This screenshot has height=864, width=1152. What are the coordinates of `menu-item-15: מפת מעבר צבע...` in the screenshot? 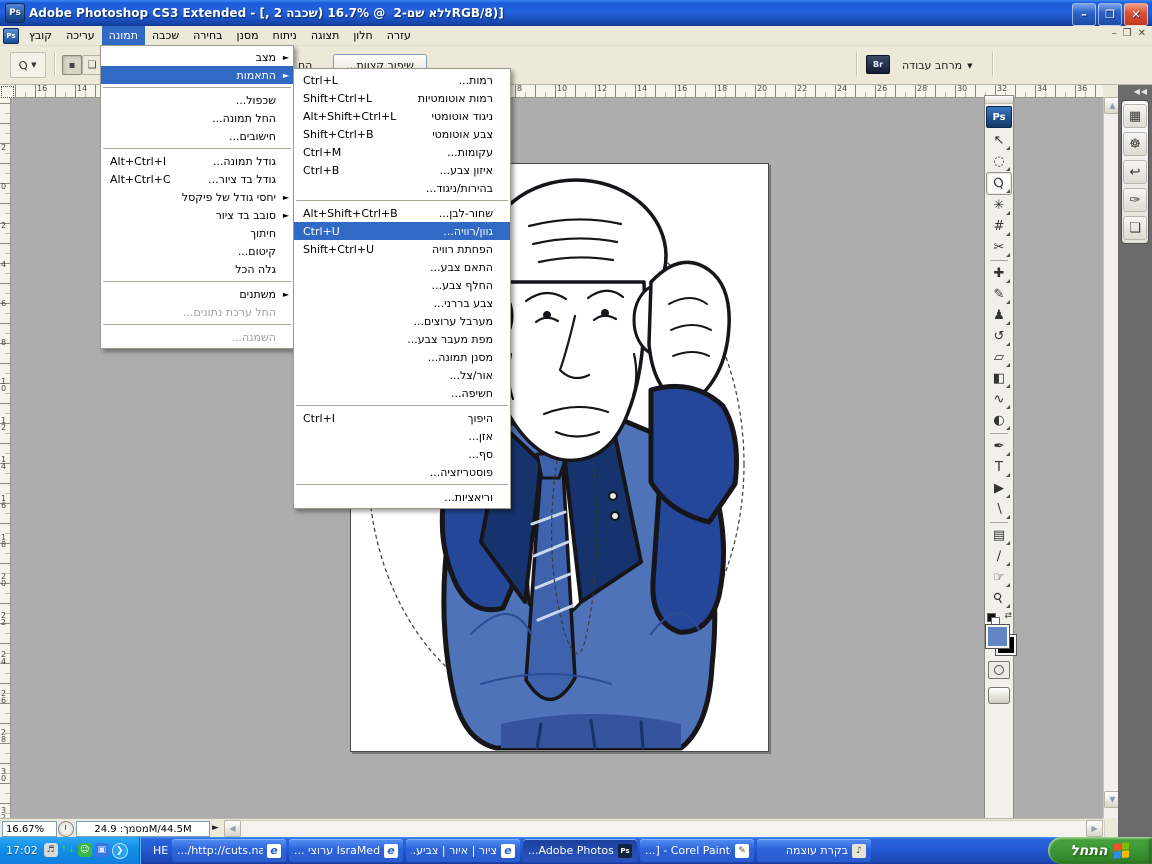 It's located at (402, 339).